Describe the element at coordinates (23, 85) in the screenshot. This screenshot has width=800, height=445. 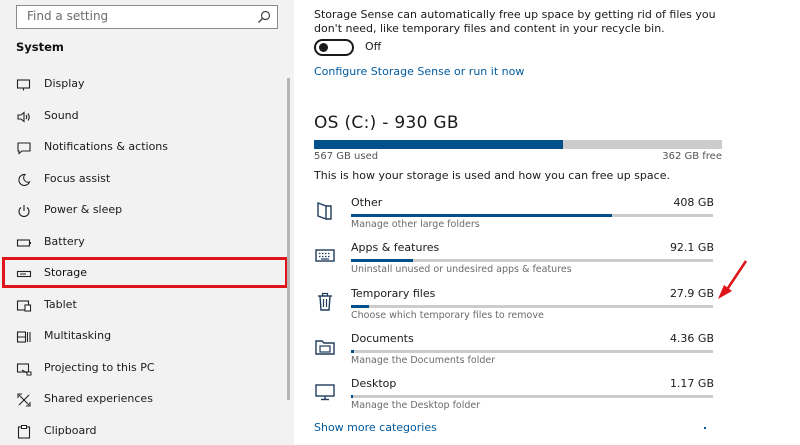
I see `monitor-icon` at that location.